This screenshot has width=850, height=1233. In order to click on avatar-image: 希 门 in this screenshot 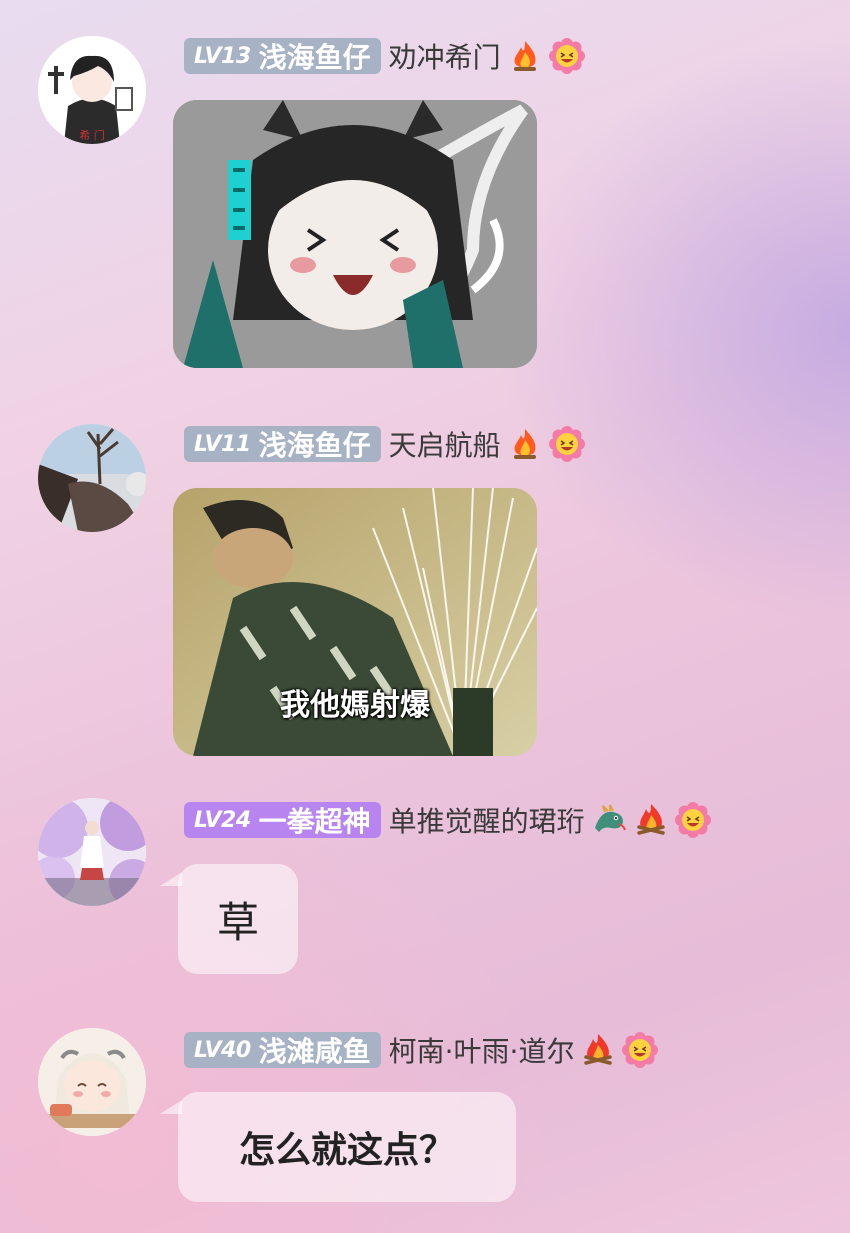, I will do `click(92, 90)`.